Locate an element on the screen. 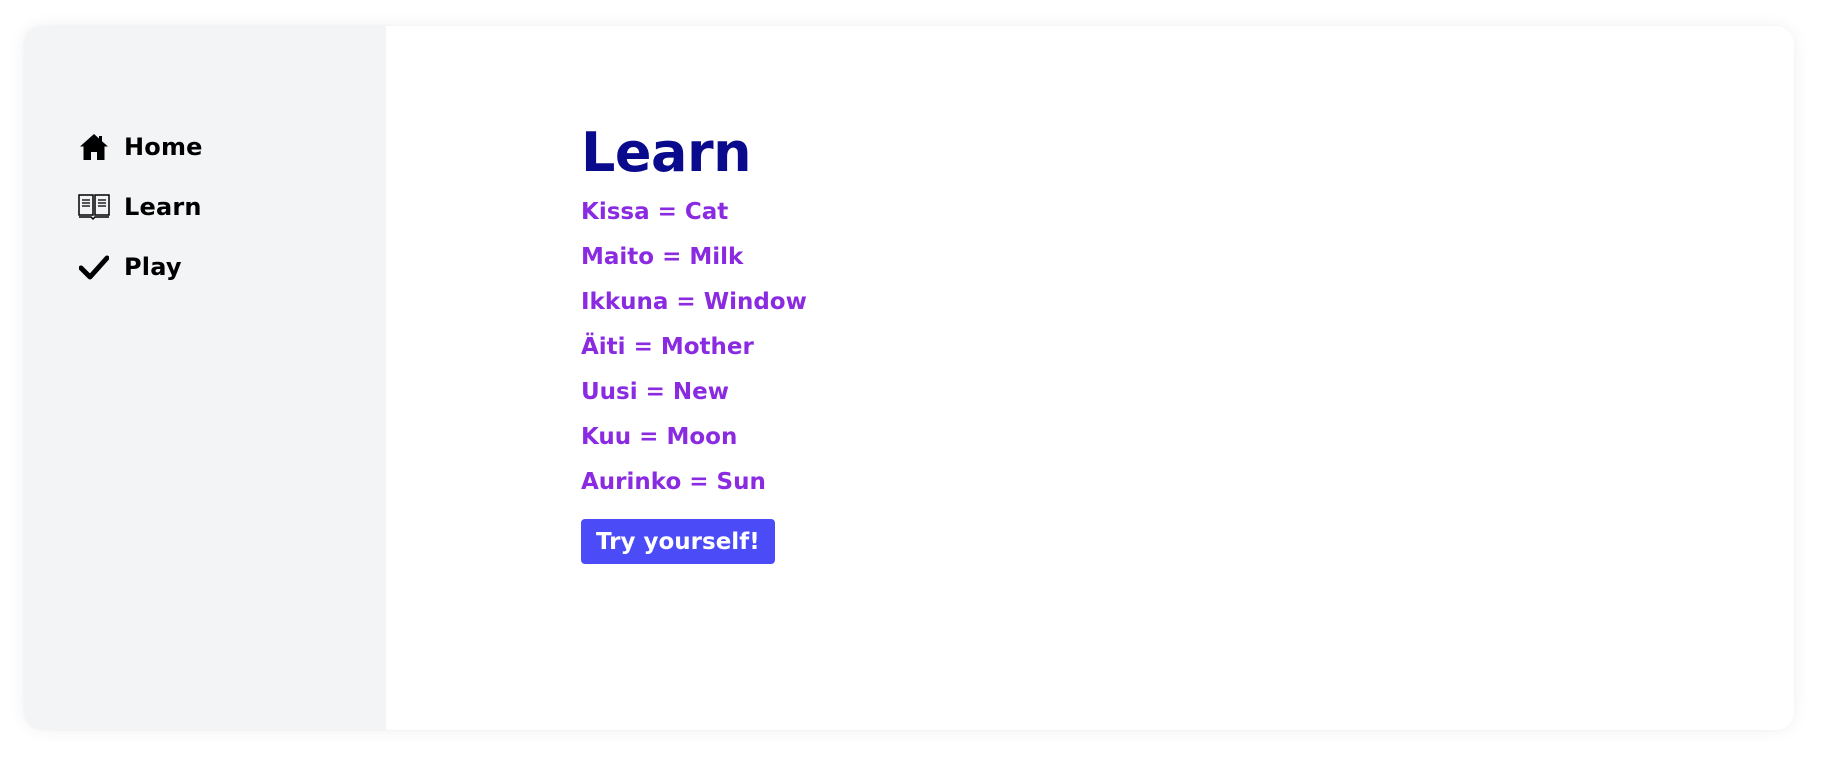  sidebar-item-play: Play is located at coordinates (232, 267).